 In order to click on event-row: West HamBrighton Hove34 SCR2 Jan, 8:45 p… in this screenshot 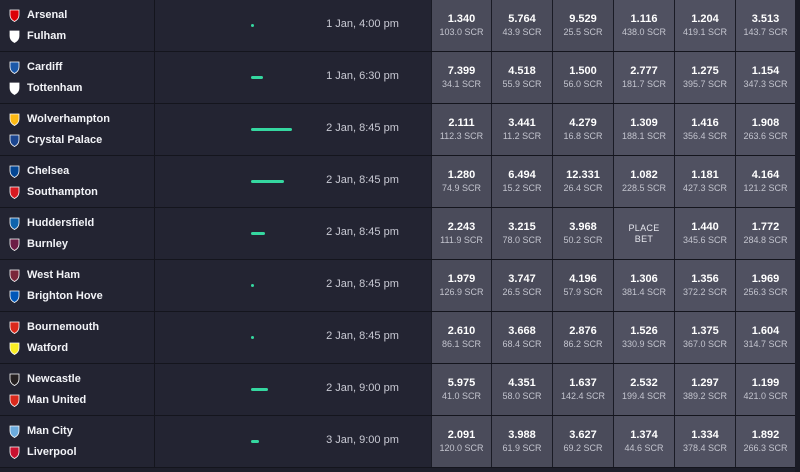, I will do `click(400, 286)`.